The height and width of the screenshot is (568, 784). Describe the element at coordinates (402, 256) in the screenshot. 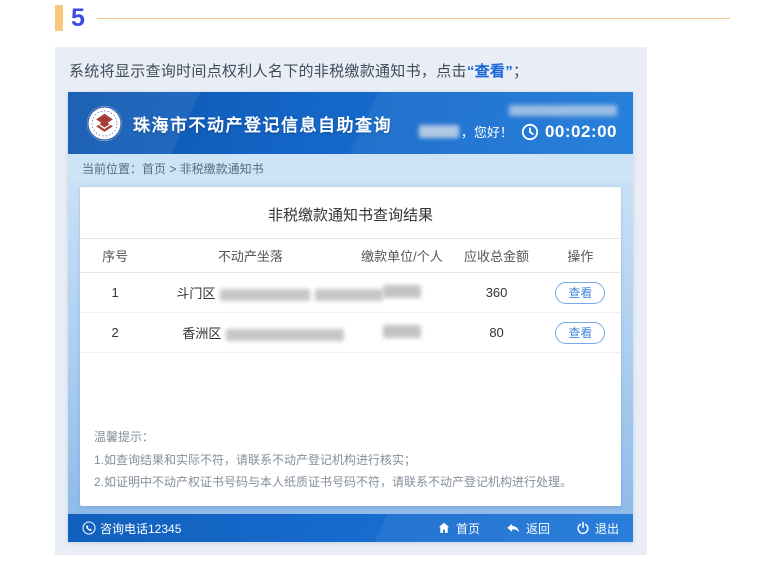

I see `col-header-payer: 缴款单位/个人` at that location.